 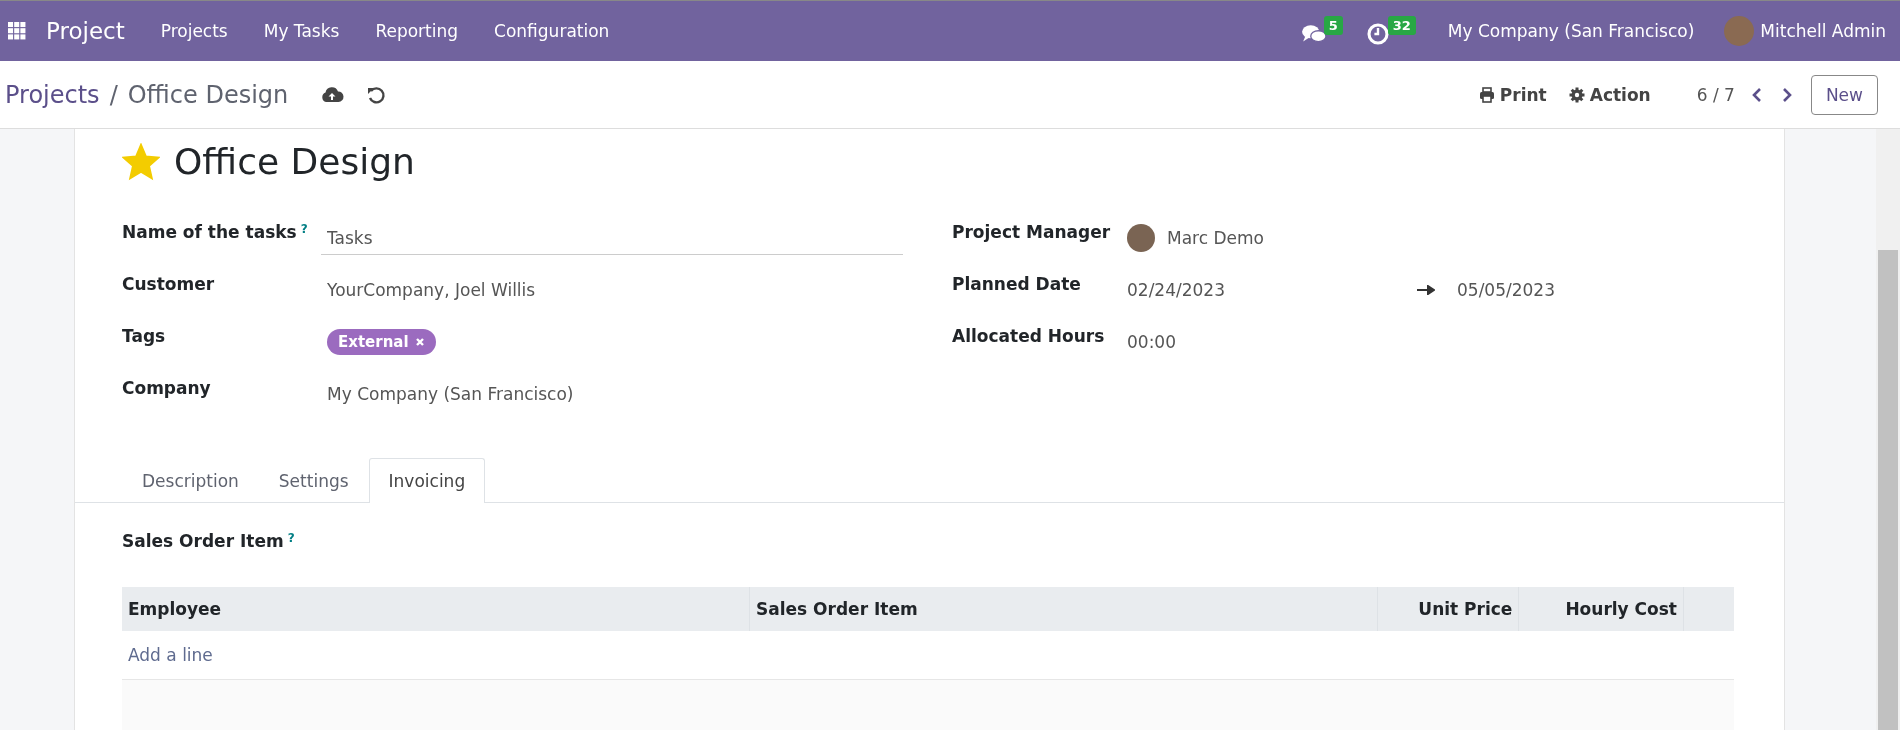 What do you see at coordinates (1272, 290) in the screenshot?
I see `date-field: 02/24/2023` at bounding box center [1272, 290].